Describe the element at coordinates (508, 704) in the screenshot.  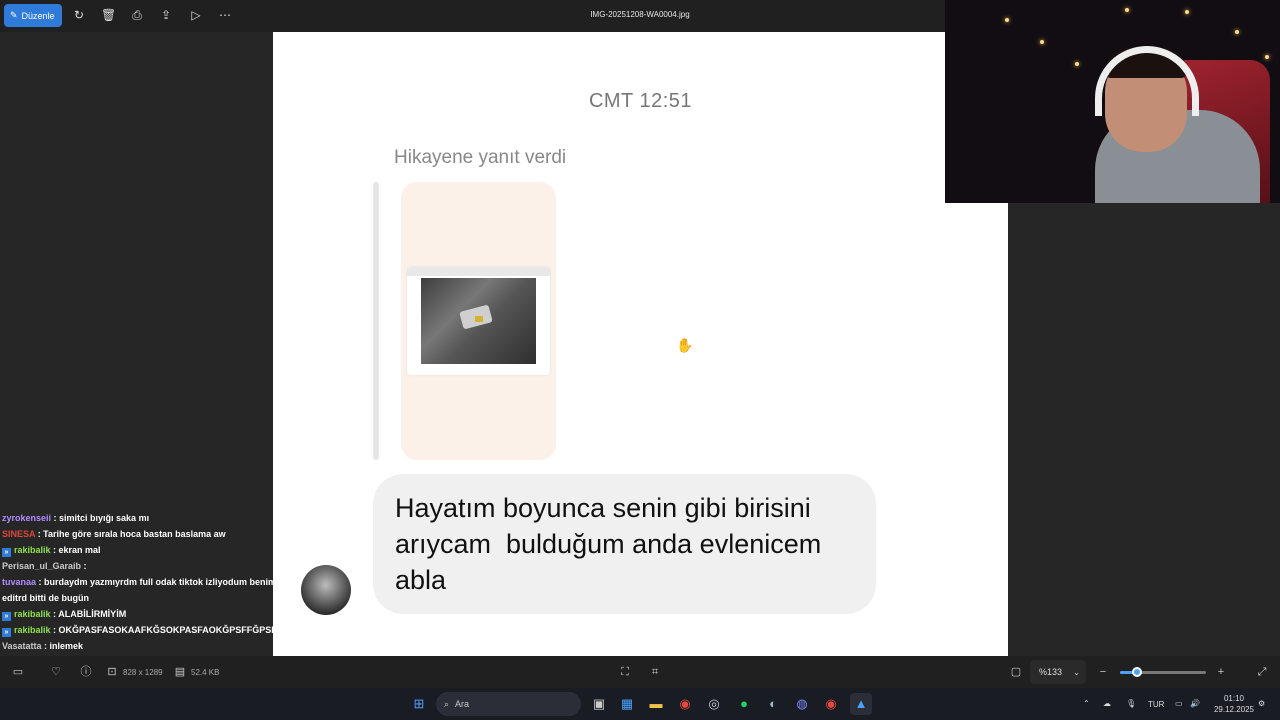
I see `taskbar-search: ⌕ Ara` at that location.